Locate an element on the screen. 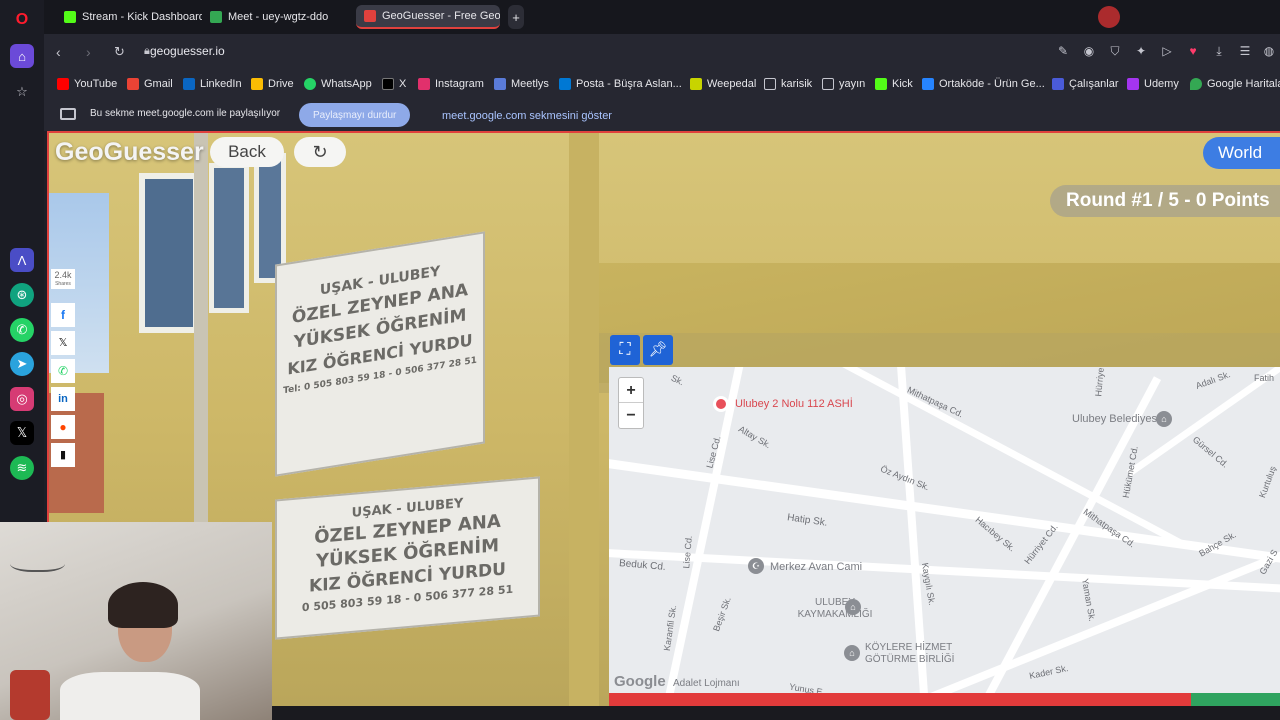 This screenshot has width=1280, height=720. calisanlar-icon is located at coordinates (1058, 84).